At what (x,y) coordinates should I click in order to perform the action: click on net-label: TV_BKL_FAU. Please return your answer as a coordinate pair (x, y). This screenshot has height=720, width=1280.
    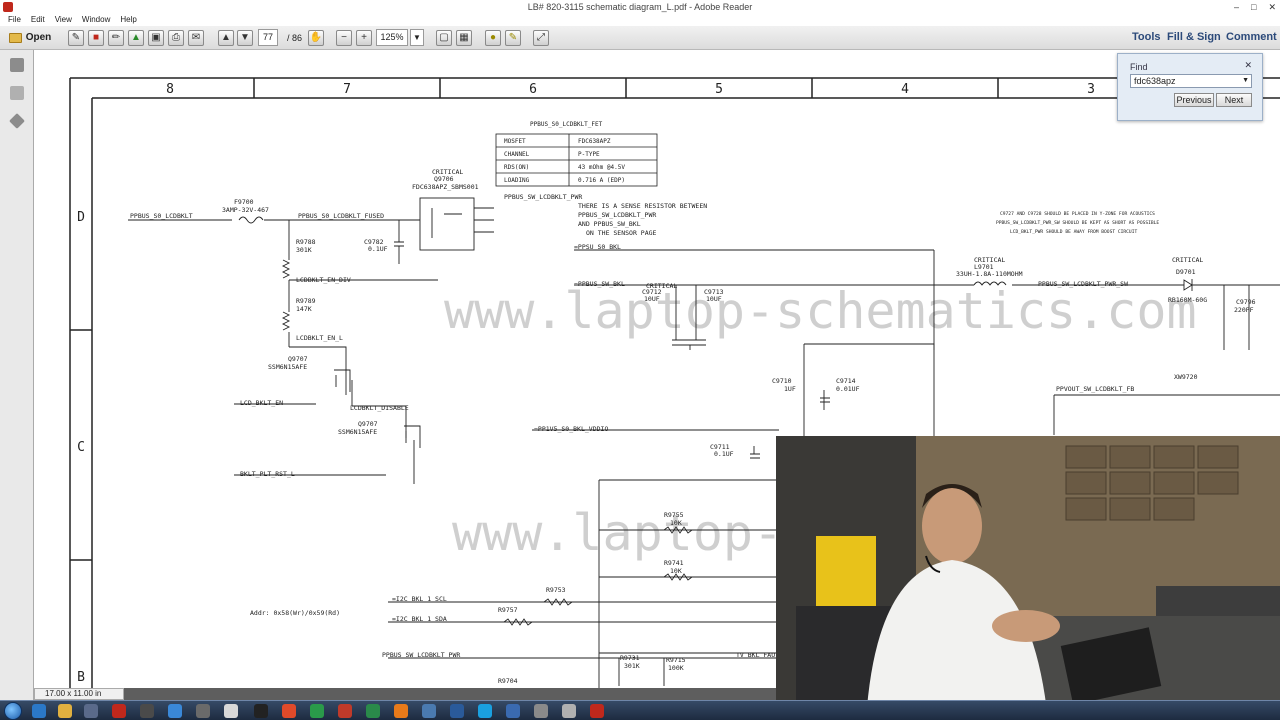
    Looking at the image, I should click on (755, 655).